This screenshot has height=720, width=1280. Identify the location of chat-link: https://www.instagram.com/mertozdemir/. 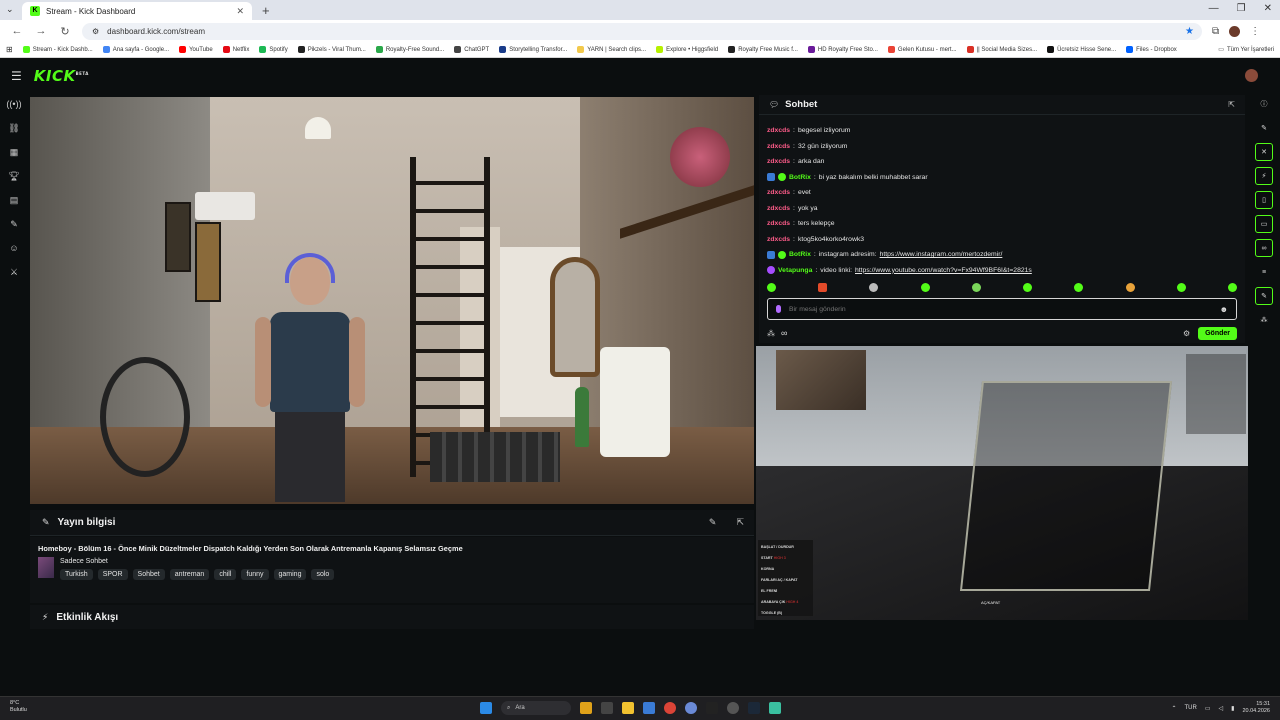
(941, 254).